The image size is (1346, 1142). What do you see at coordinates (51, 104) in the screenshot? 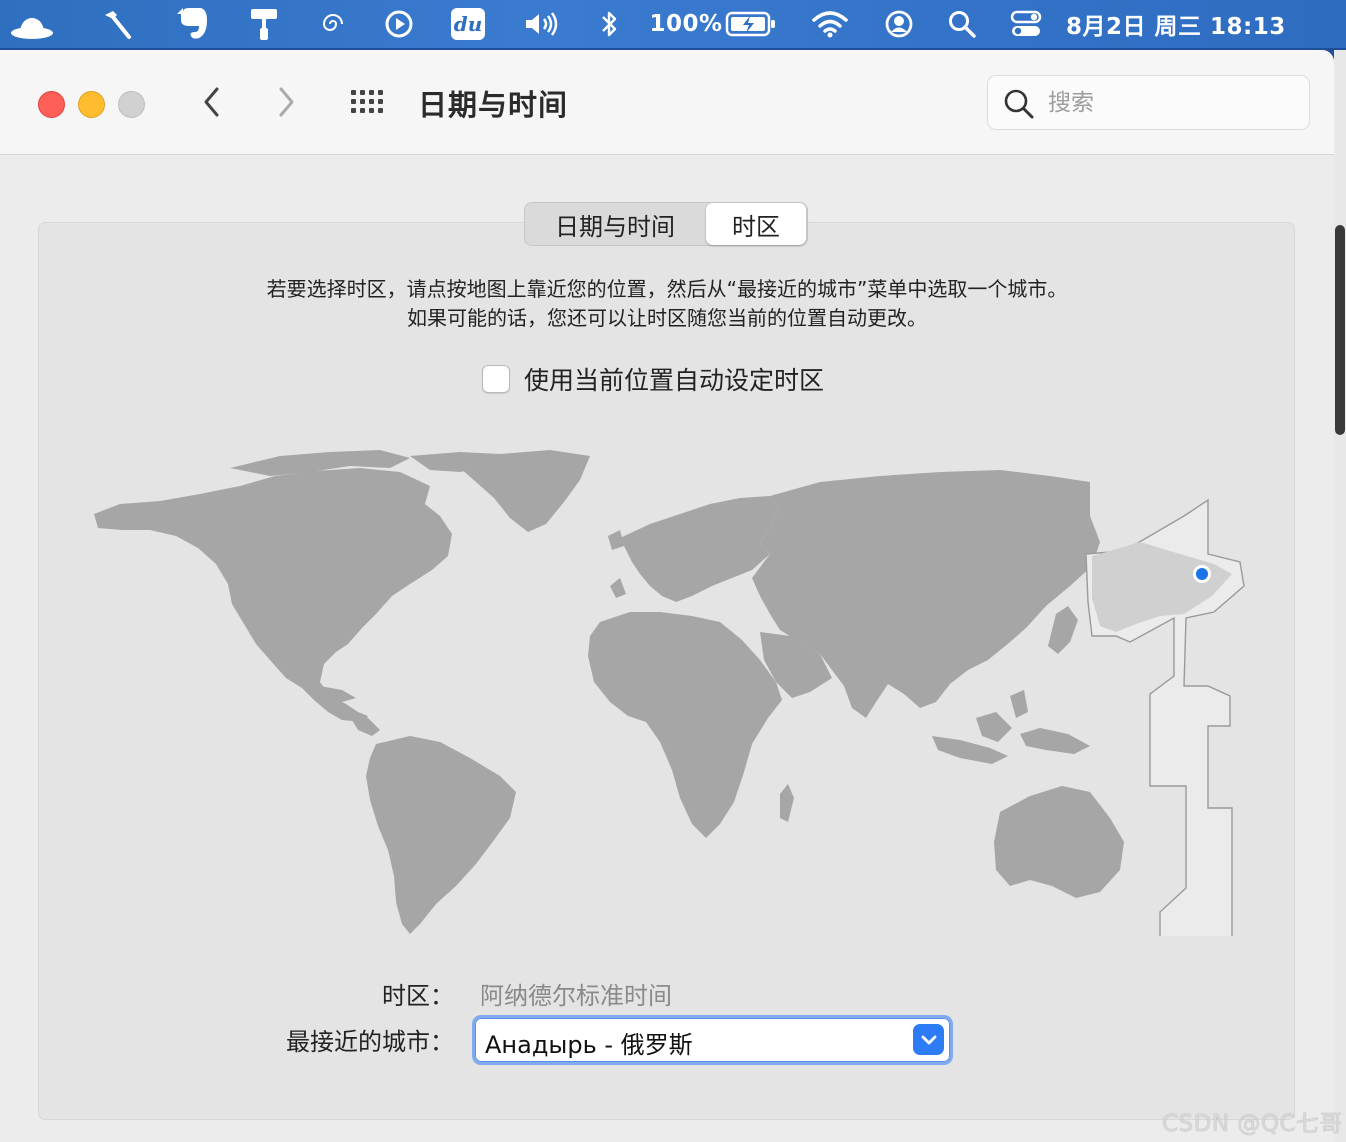
I see `close-window-button` at bounding box center [51, 104].